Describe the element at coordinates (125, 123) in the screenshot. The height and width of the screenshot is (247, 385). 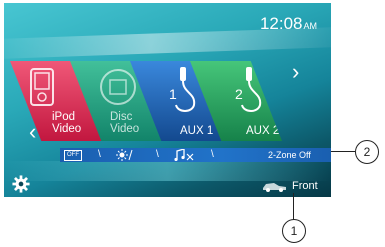
I see `source-label: Disc Video` at that location.